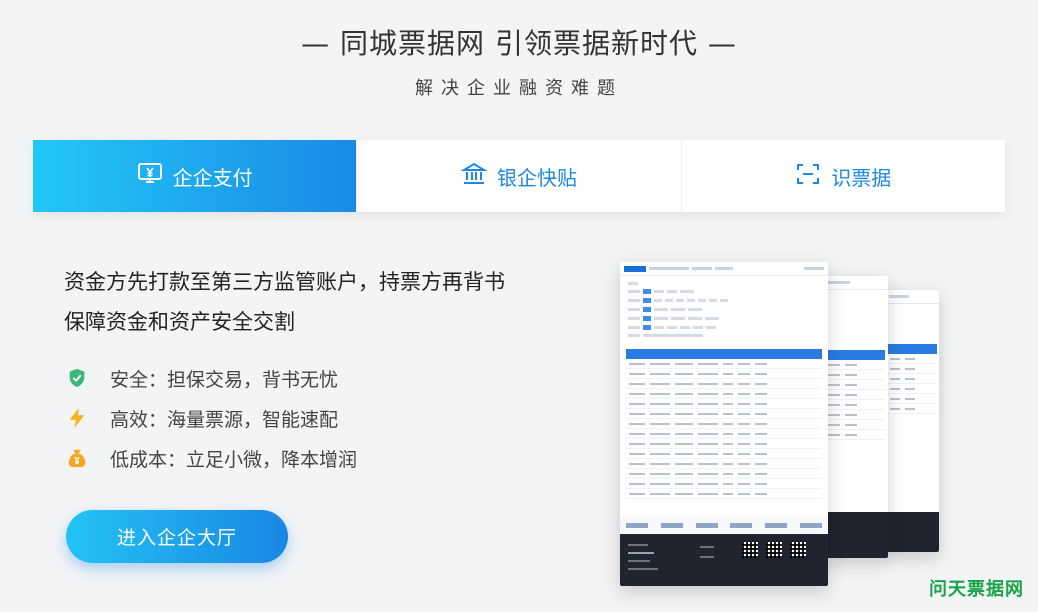 Image resolution: width=1038 pixels, height=612 pixels. Describe the element at coordinates (224, 379) in the screenshot. I see `feature-text: 安全：担保交易，背书无忧` at that location.